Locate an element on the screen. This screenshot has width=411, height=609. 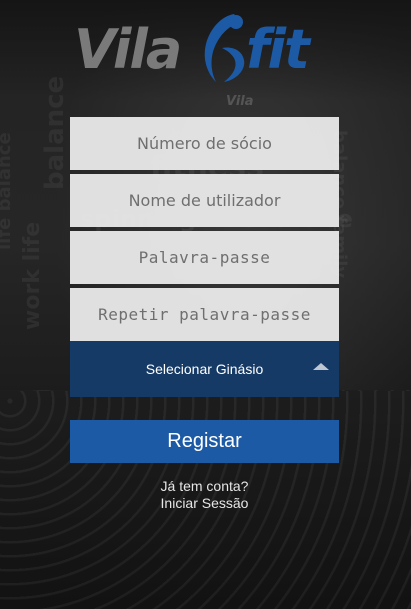
runner-swoosh-icon is located at coordinates (224, 48).